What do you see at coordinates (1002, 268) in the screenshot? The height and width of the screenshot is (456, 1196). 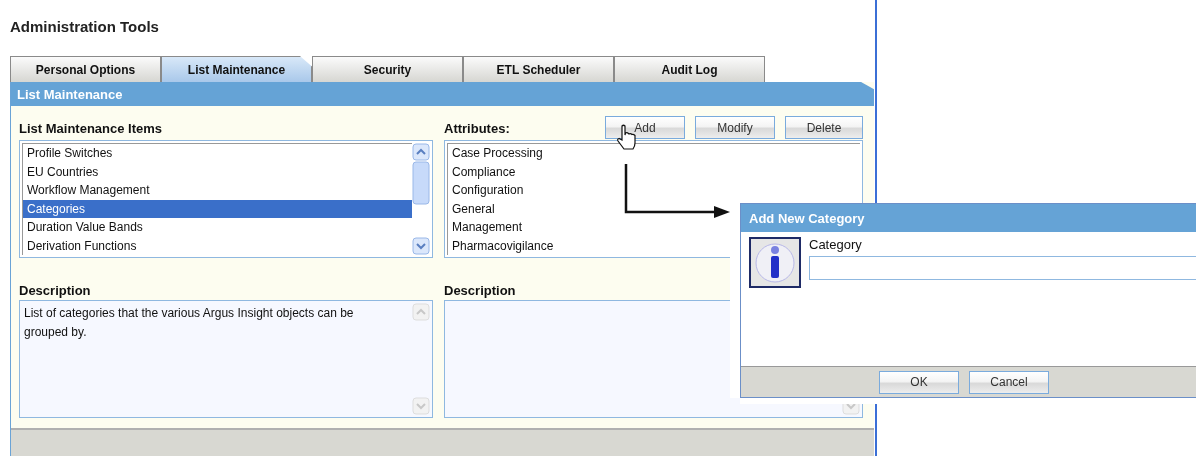 I see `category-field` at bounding box center [1002, 268].